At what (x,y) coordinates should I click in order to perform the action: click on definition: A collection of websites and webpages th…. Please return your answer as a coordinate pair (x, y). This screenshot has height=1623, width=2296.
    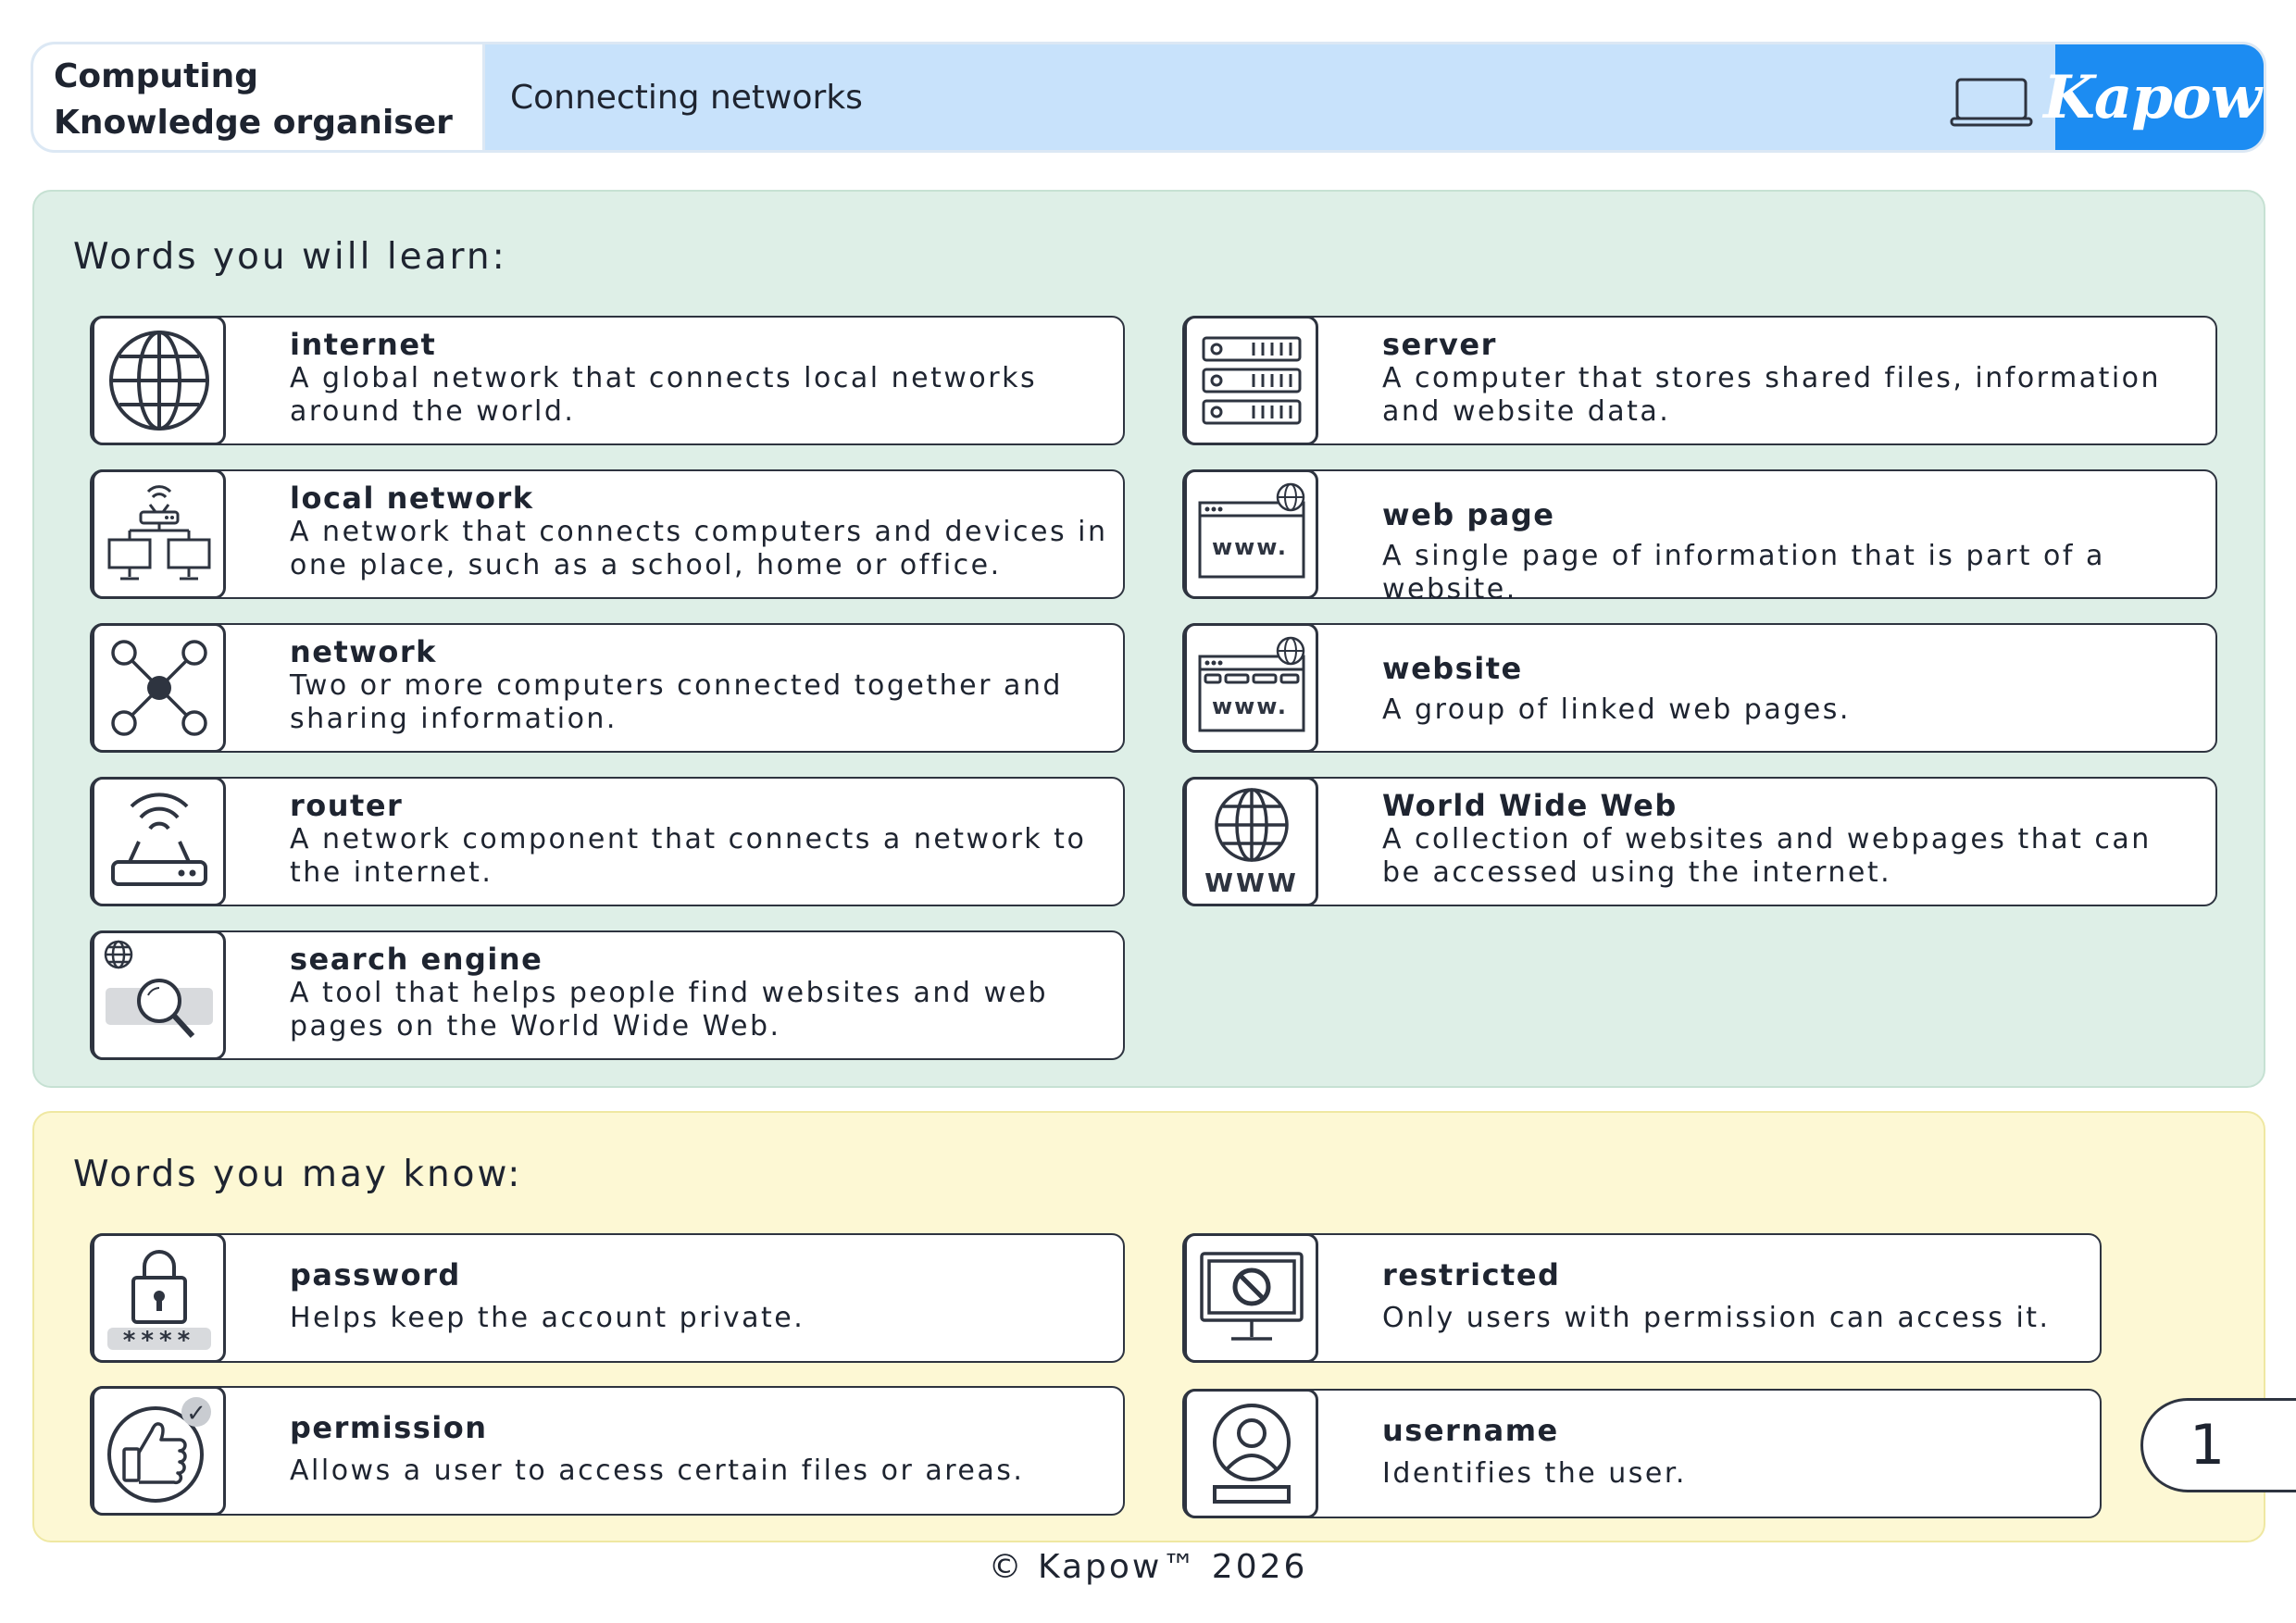
    Looking at the image, I should click on (1767, 856).